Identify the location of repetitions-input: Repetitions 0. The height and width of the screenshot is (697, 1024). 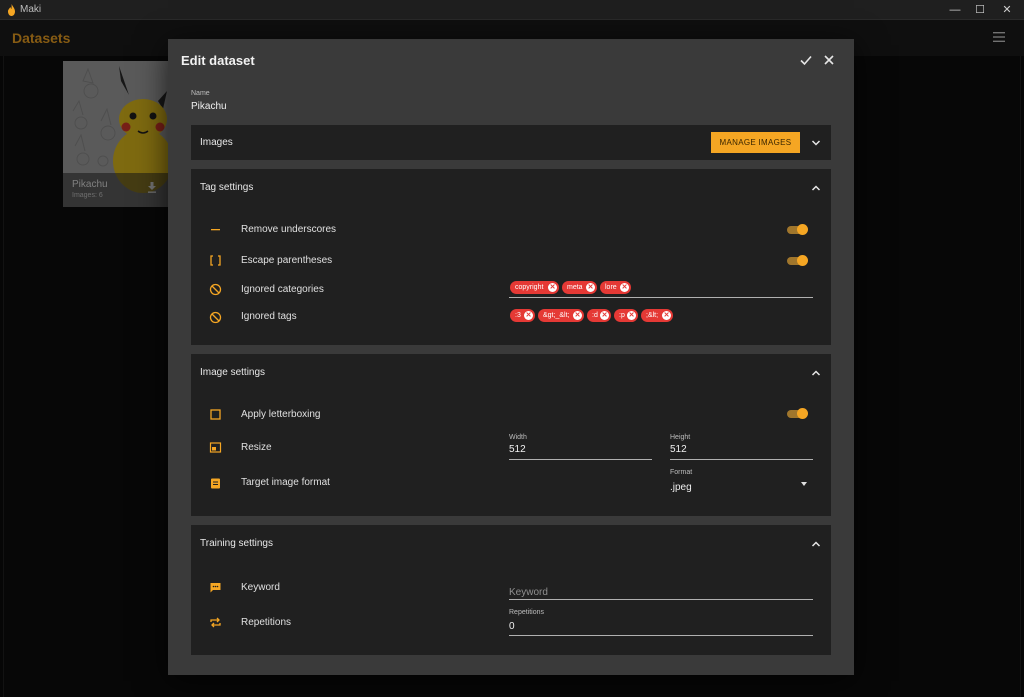
(661, 622).